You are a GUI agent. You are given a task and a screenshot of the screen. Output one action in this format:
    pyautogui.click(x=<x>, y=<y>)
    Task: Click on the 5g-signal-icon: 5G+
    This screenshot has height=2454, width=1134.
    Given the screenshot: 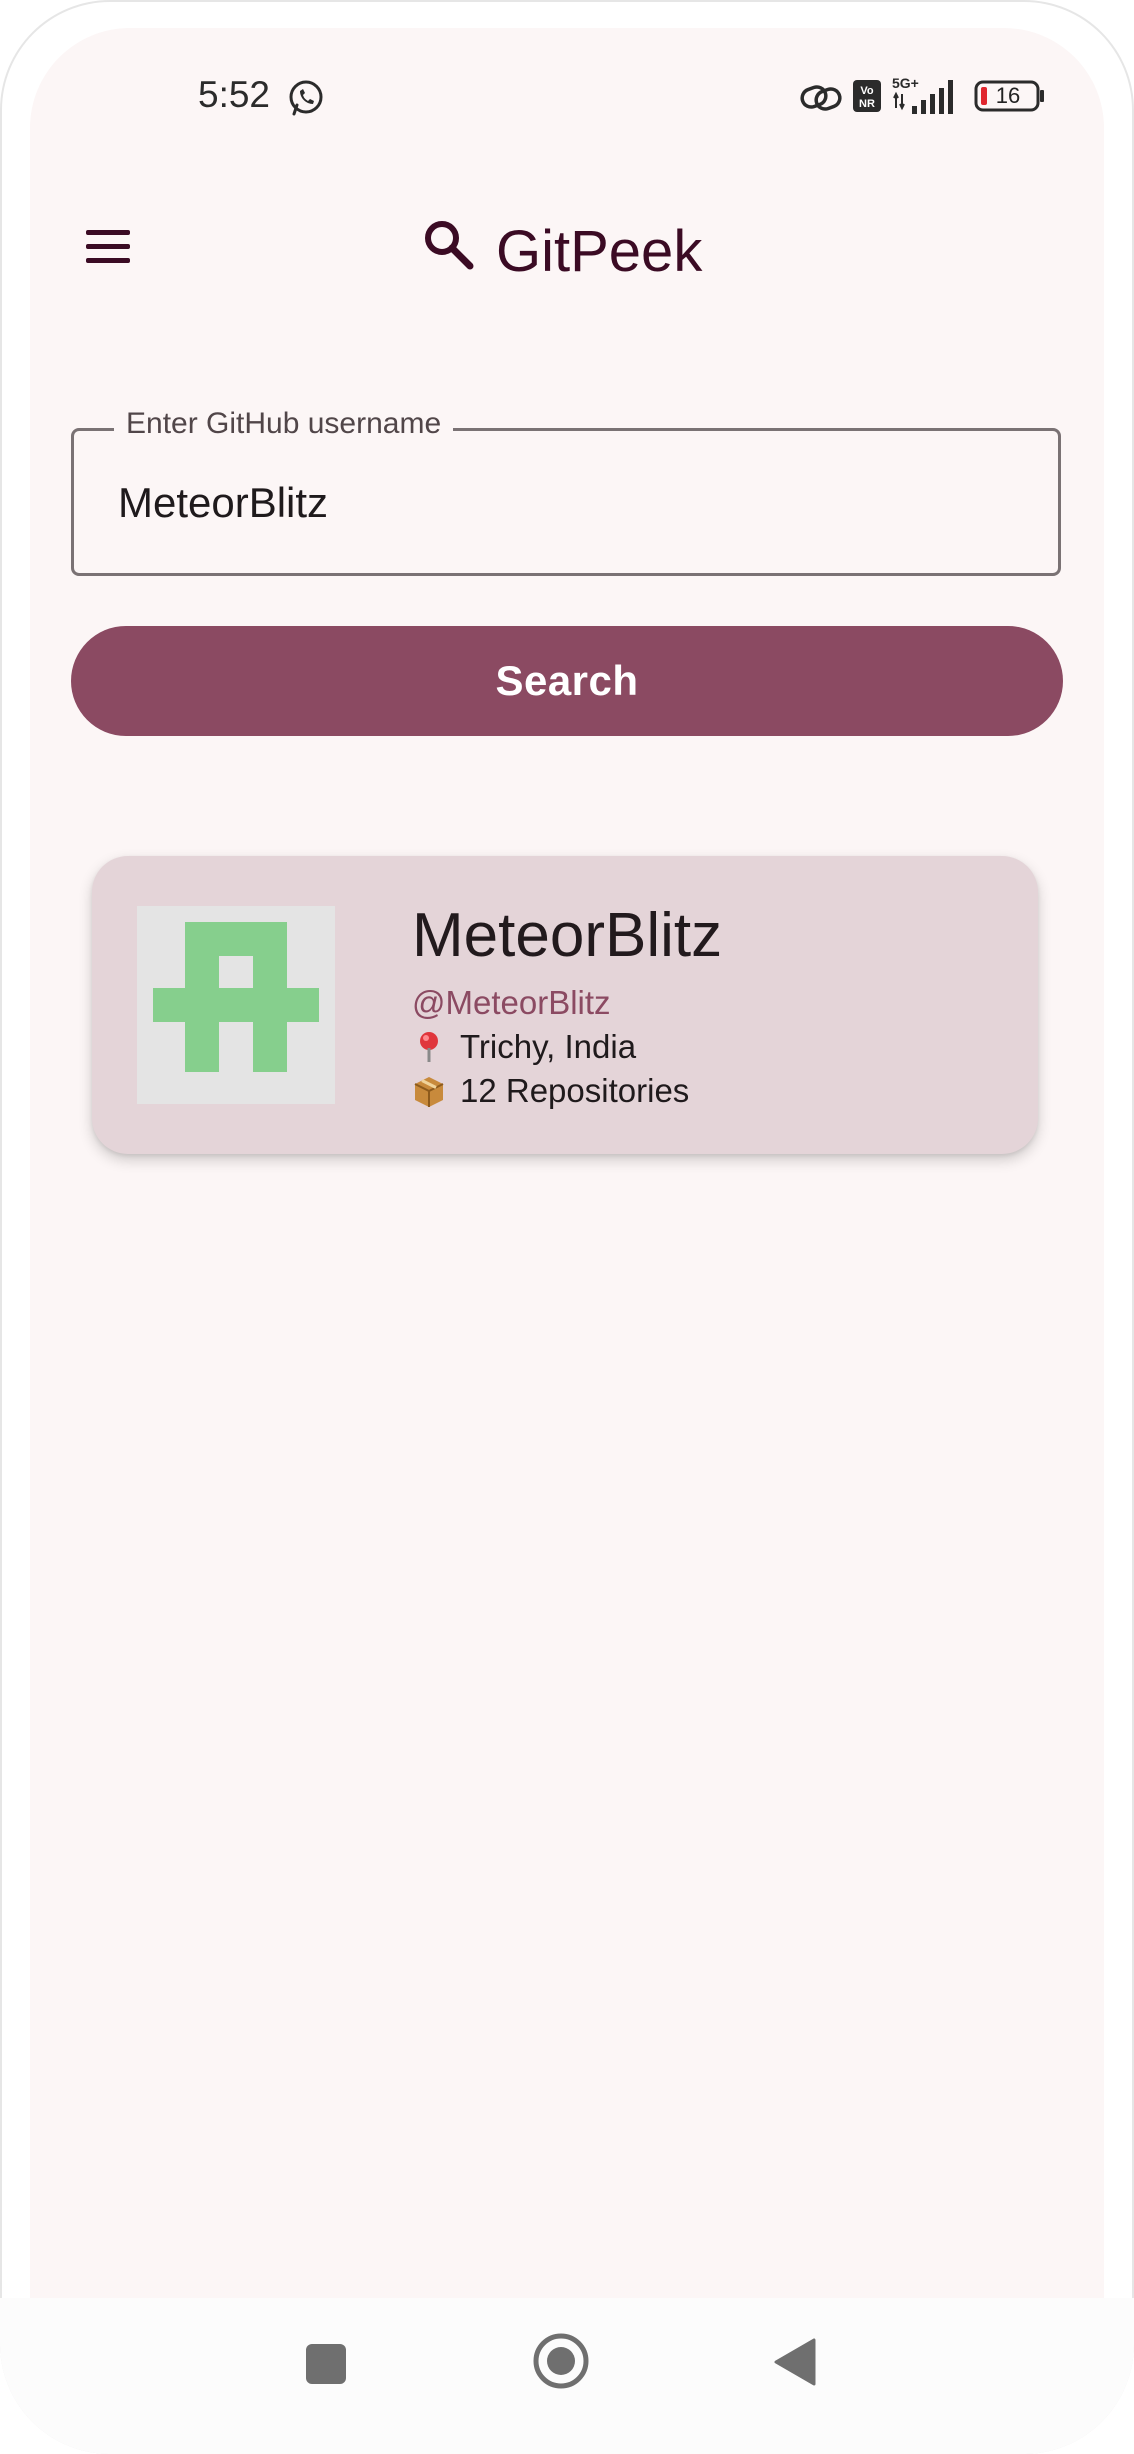 What is the action you would take?
    pyautogui.click(x=922, y=94)
    